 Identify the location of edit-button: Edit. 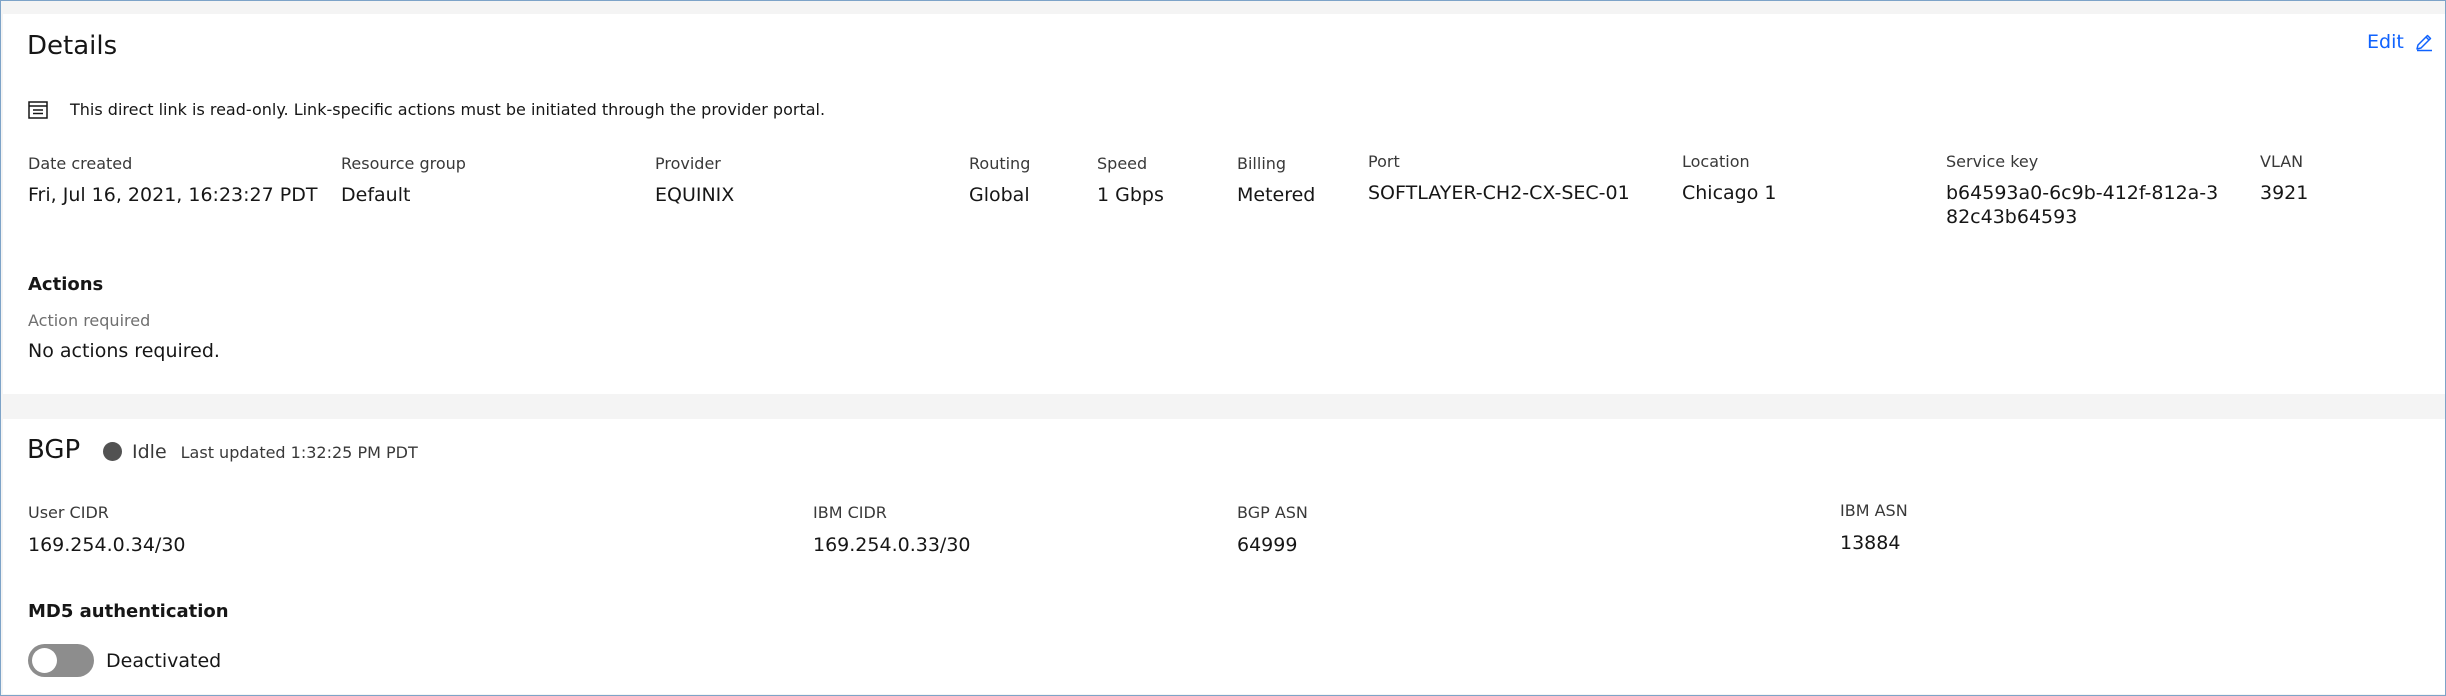
(2400, 42).